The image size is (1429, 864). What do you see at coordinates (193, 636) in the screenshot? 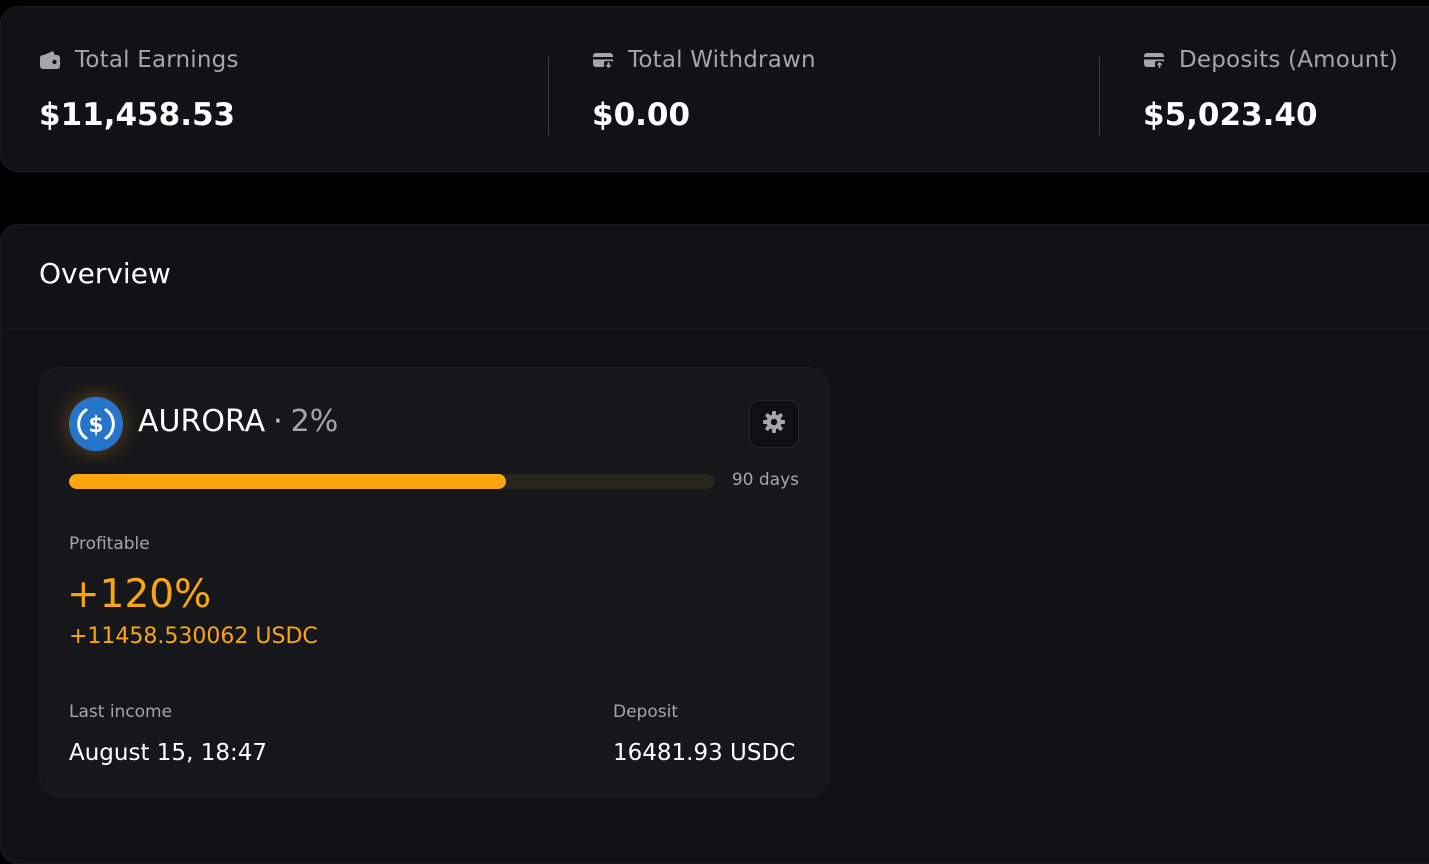
I see `profit-amount: +11458.530062 USDC` at bounding box center [193, 636].